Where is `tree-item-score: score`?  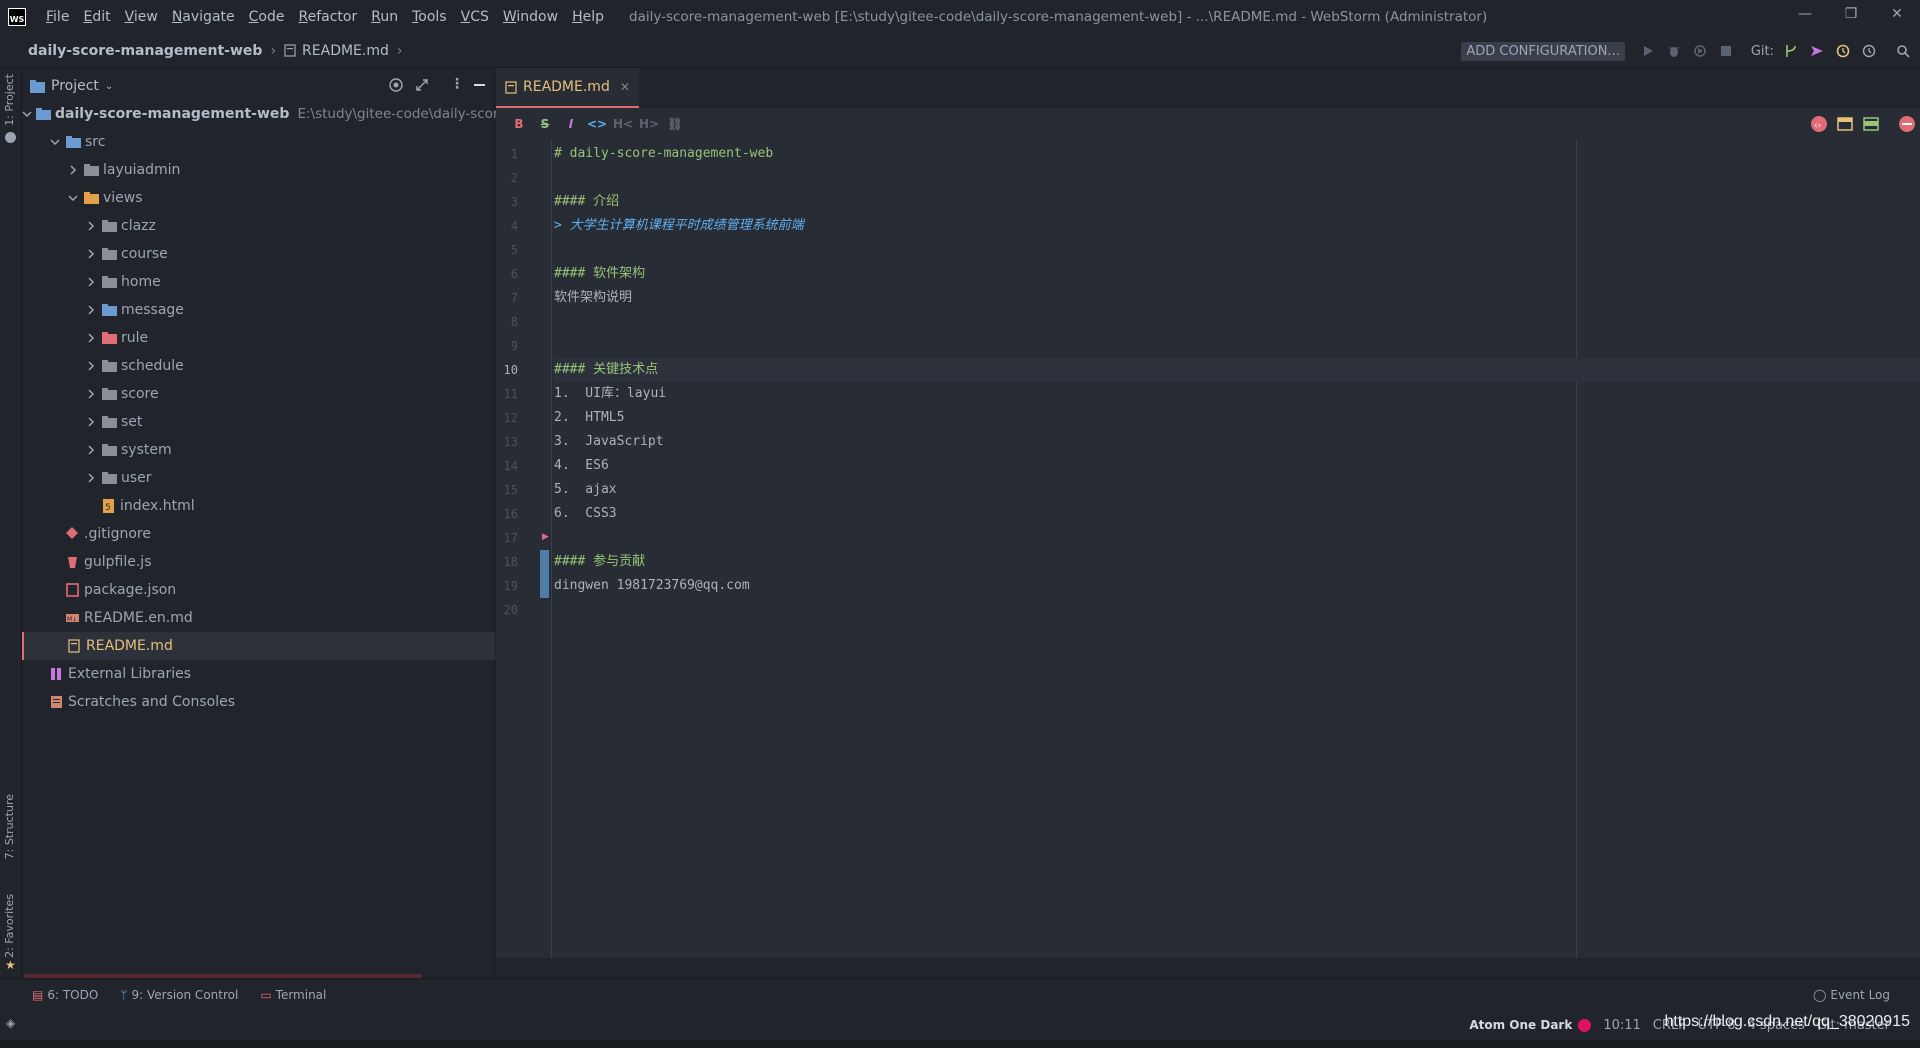 tree-item-score: score is located at coordinates (258, 394).